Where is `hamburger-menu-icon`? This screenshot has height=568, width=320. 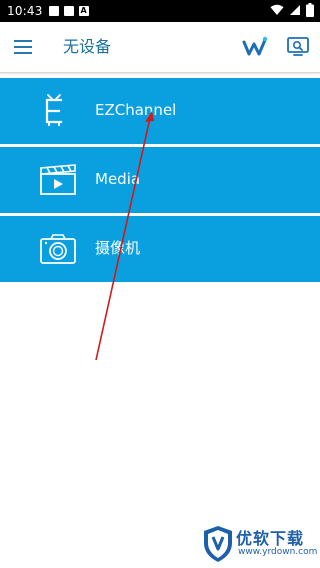 hamburger-menu-icon is located at coordinates (23, 47).